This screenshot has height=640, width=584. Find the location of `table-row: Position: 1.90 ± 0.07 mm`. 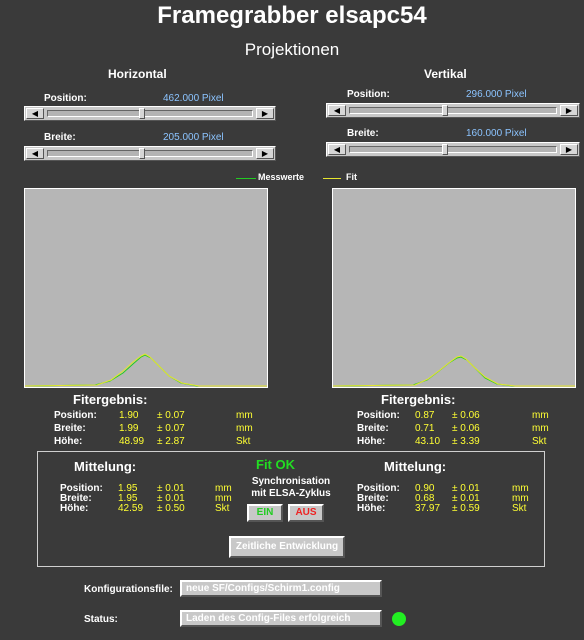

table-row: Position: 1.90 ± 0.07 mm is located at coordinates (169, 416).